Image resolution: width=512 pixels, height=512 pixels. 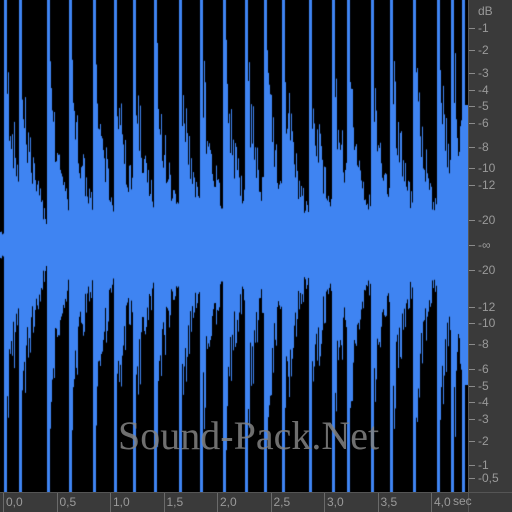 What do you see at coordinates (121, 502) in the screenshot?
I see `time-tick-label: 1,0` at bounding box center [121, 502].